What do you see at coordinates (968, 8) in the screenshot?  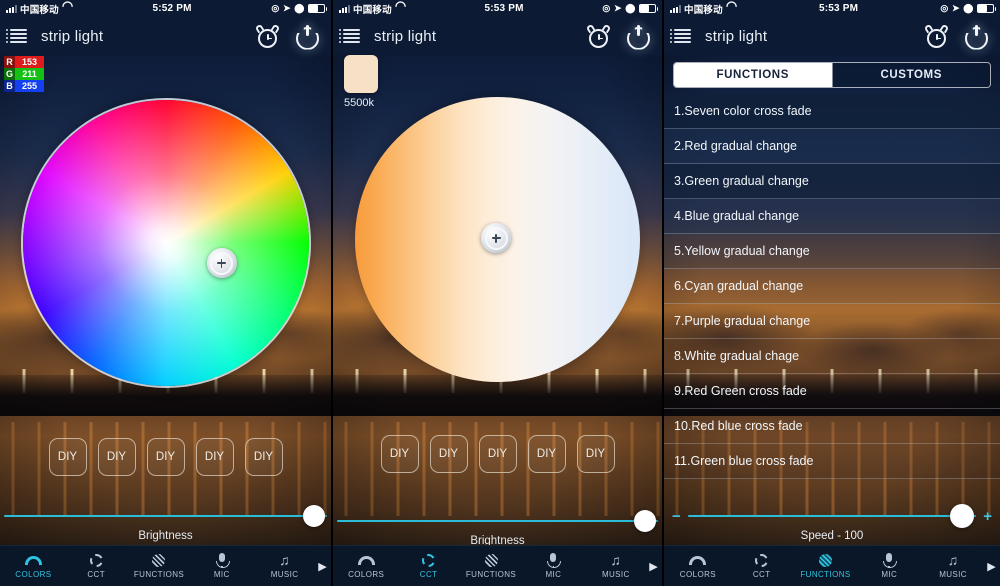 I see `rotation-lock-icon: ⬤` at bounding box center [968, 8].